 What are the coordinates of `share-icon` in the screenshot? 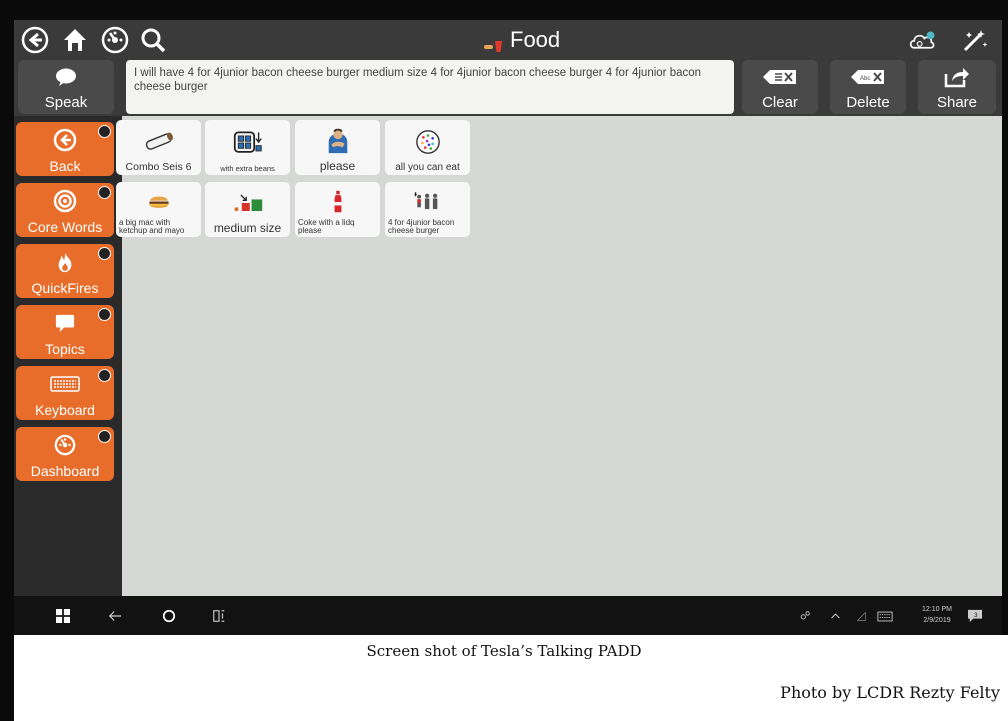 It's located at (957, 77).